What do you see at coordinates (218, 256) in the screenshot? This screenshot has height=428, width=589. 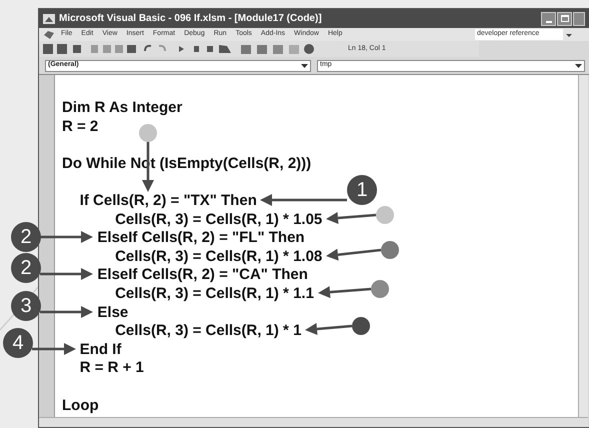 I see `code-line: Cells(R, 3) = Cells(R, 1) * 1.08` at bounding box center [218, 256].